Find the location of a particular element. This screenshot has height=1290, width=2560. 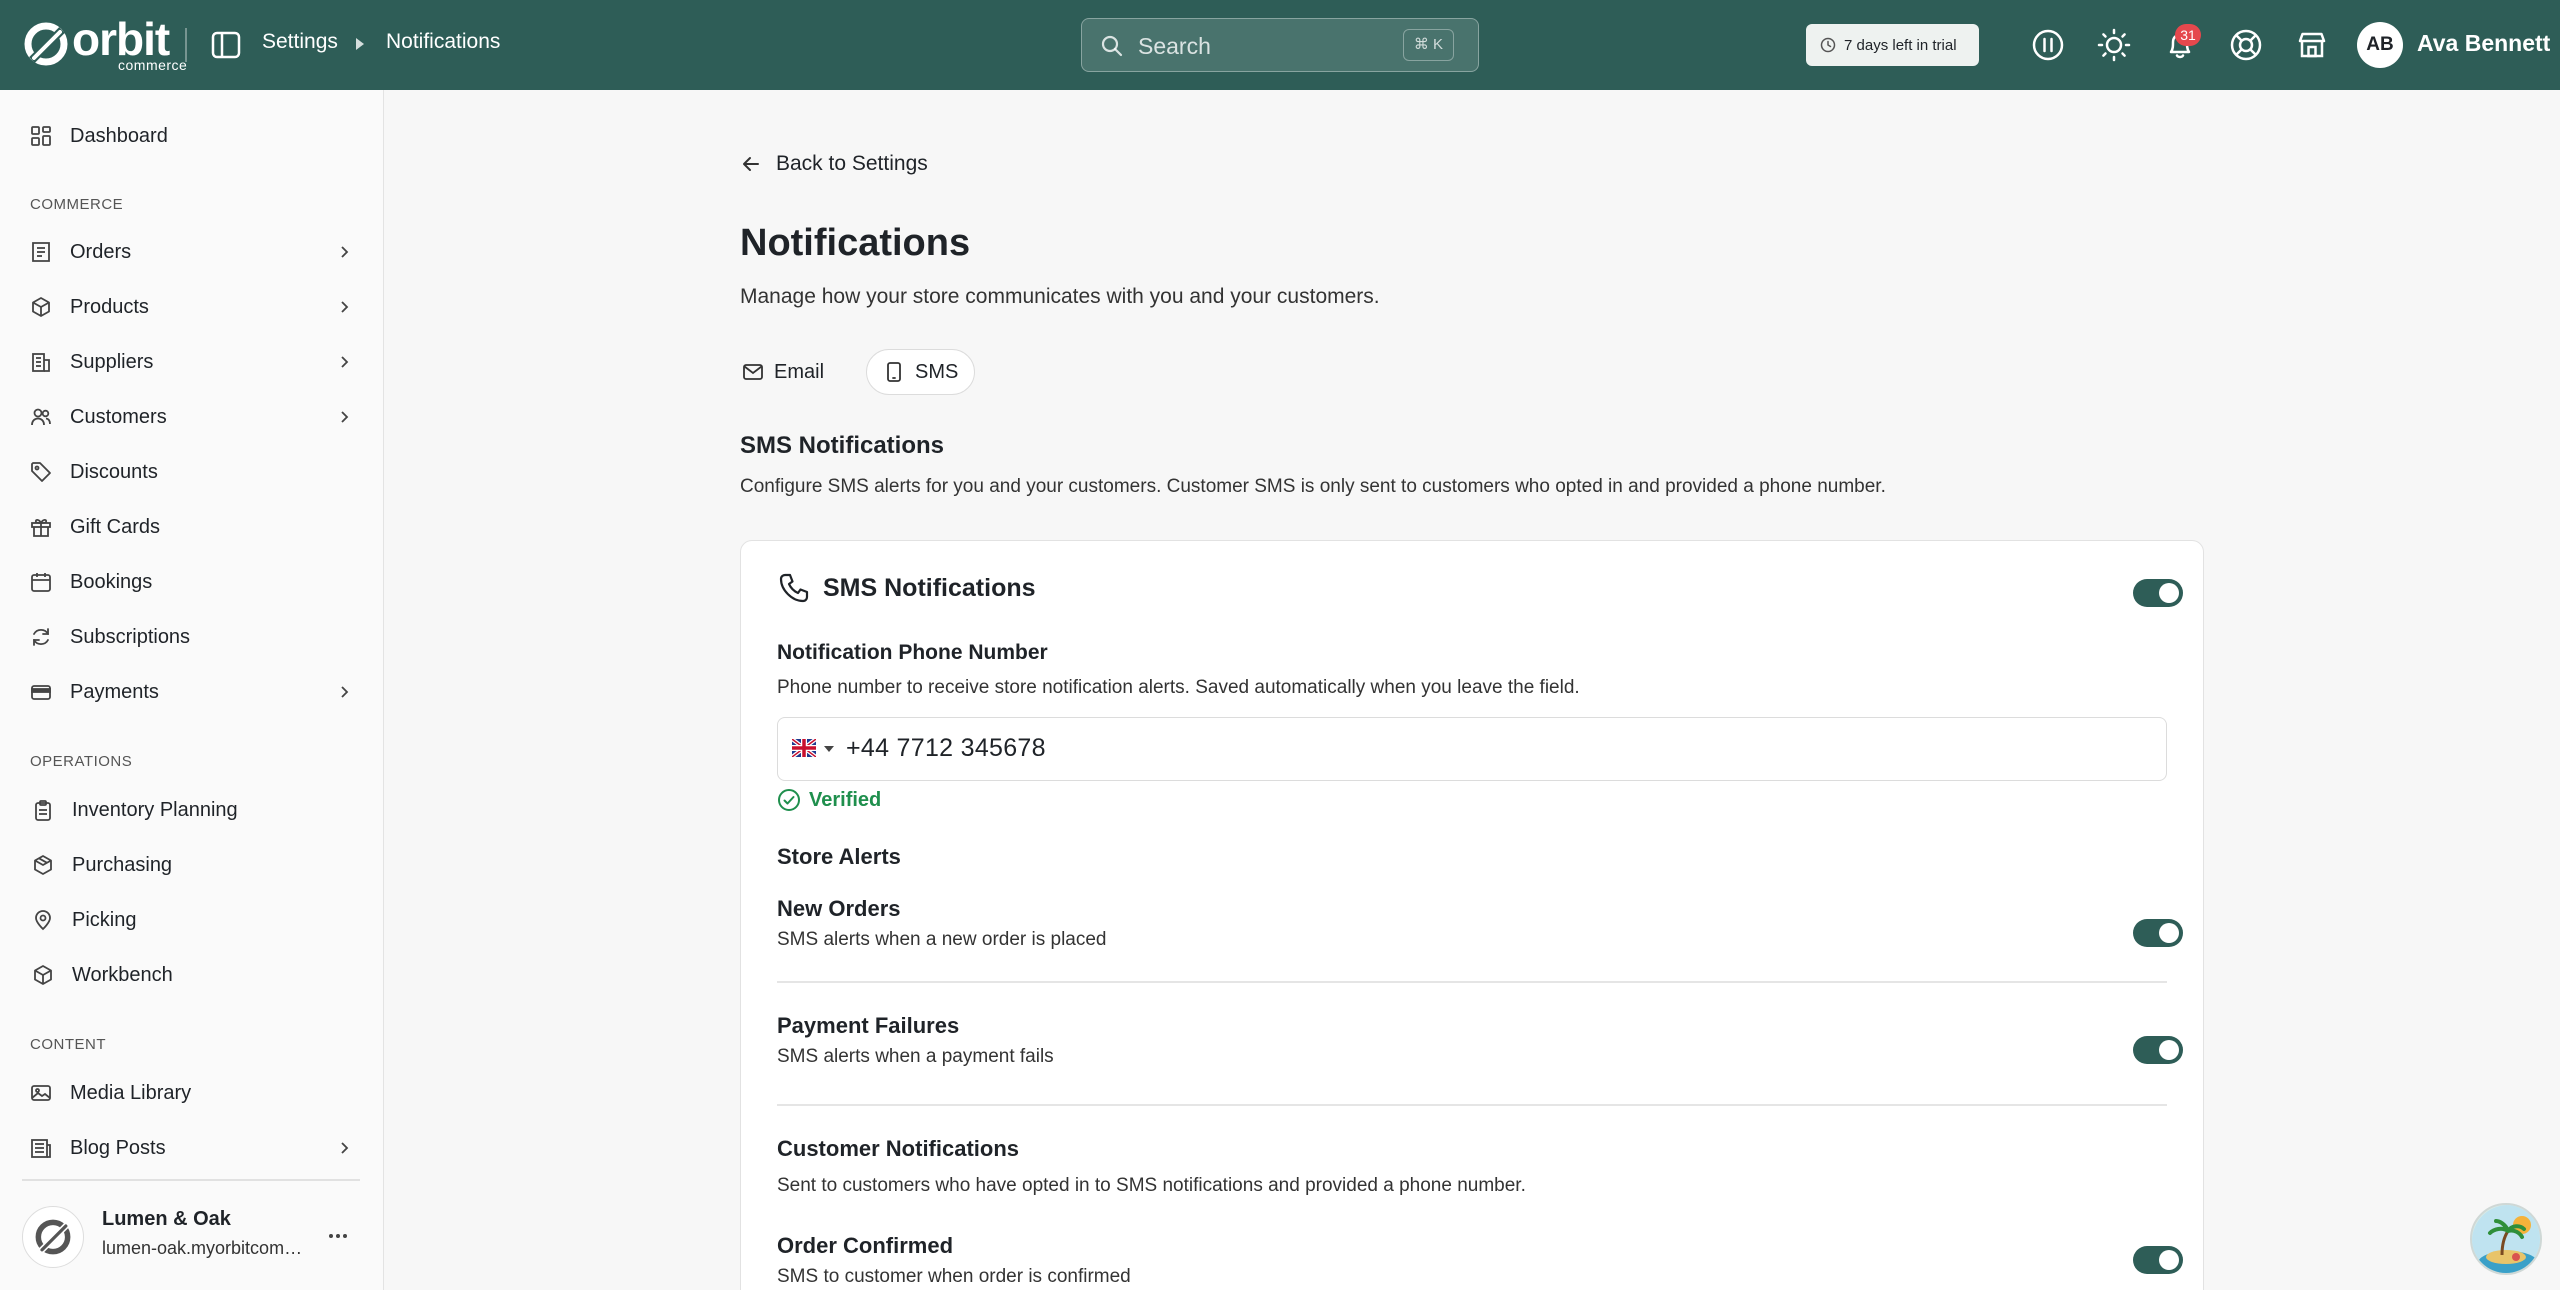

search-icon is located at coordinates (1112, 46).